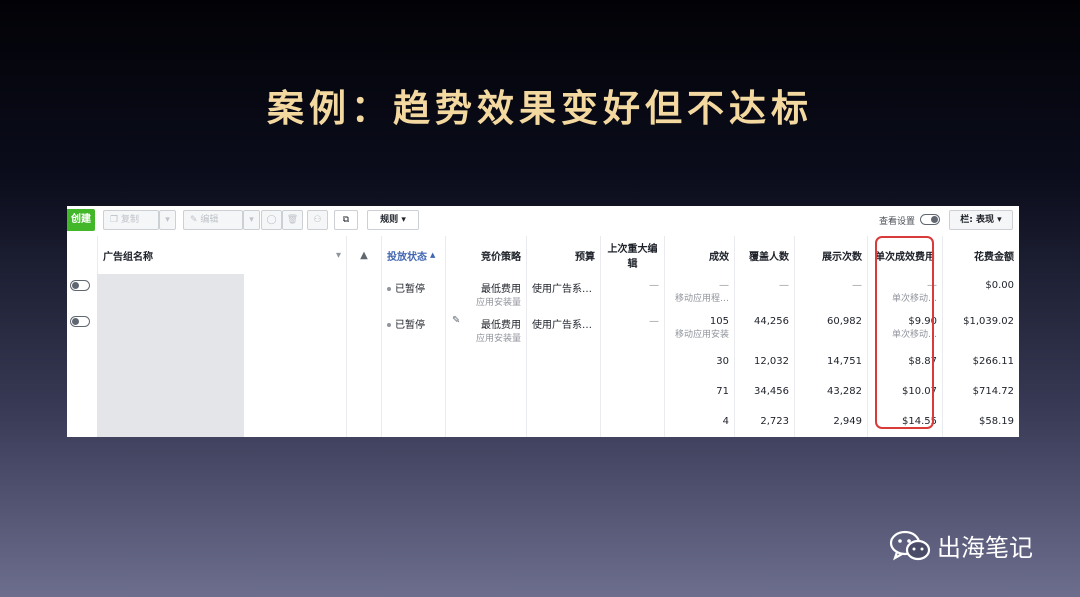 This screenshot has height=597, width=1080. I want to click on header-warning: ▲, so click(363, 255).